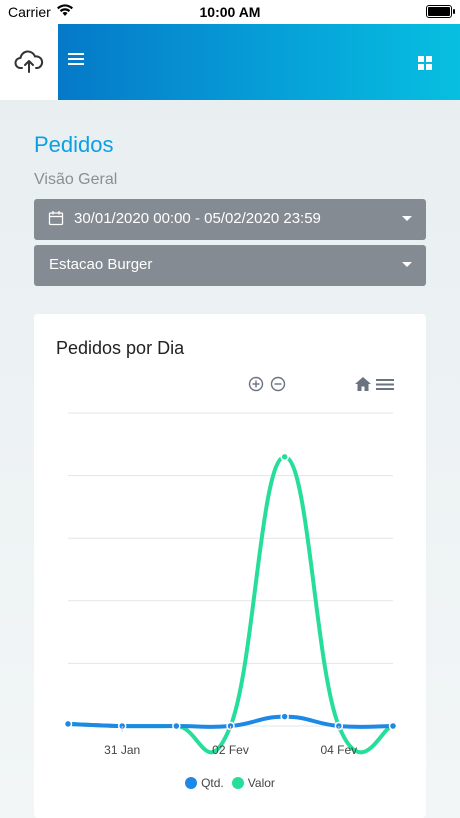 The height and width of the screenshot is (818, 460). I want to click on legend-item: Qtd., so click(204, 783).